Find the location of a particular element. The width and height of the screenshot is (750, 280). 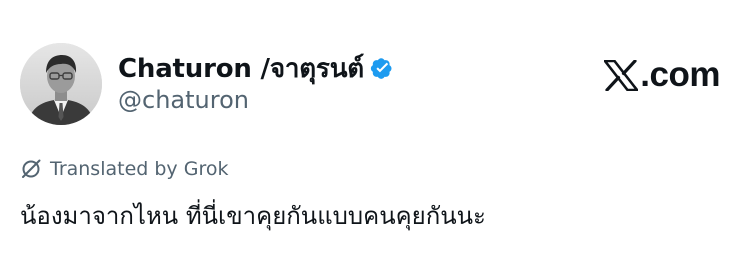

avatar is located at coordinates (61, 84).